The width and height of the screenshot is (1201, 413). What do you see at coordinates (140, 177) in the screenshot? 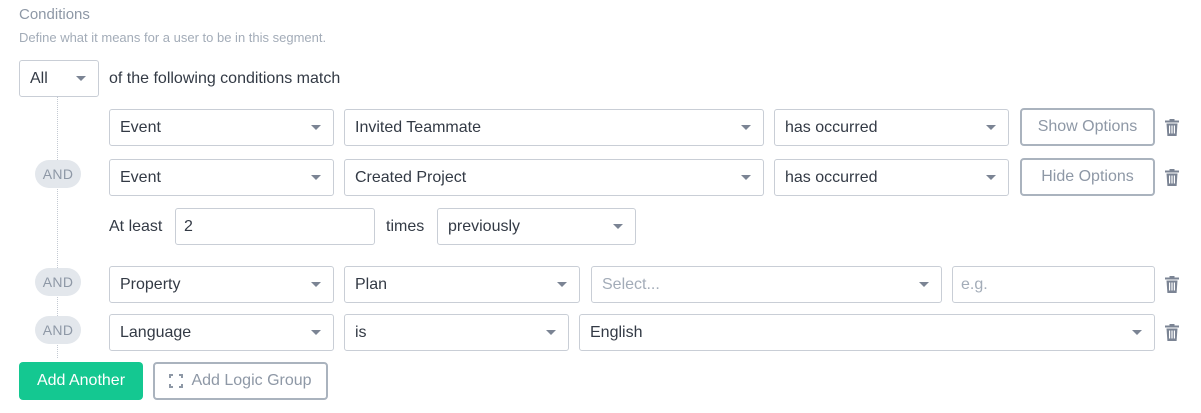
I see `condition-2-type-value: Event` at bounding box center [140, 177].